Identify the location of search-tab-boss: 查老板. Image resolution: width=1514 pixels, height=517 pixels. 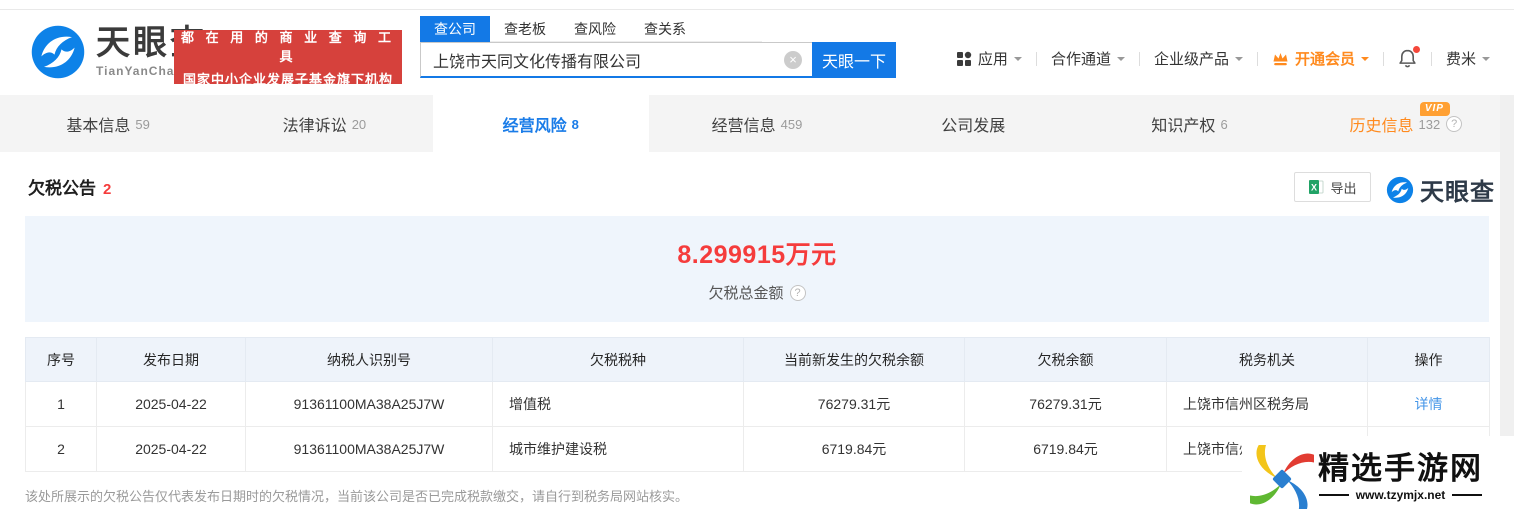
(525, 29).